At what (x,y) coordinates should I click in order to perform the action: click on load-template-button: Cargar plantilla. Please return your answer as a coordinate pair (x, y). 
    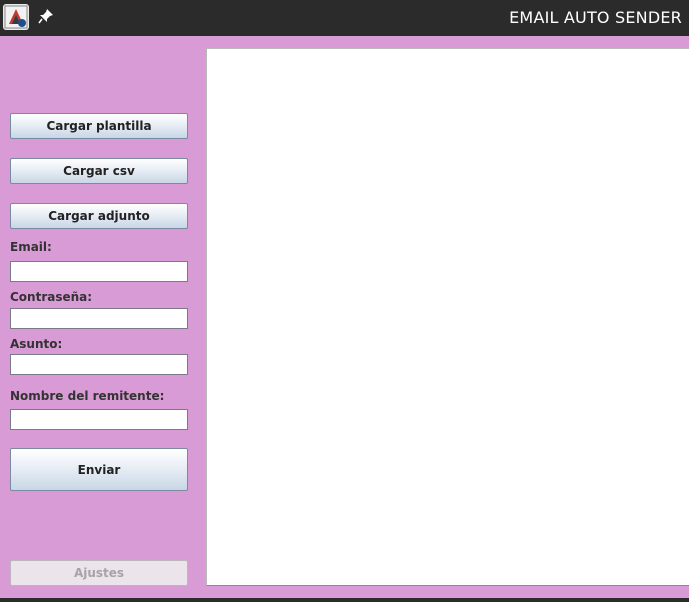
    Looking at the image, I should click on (99, 126).